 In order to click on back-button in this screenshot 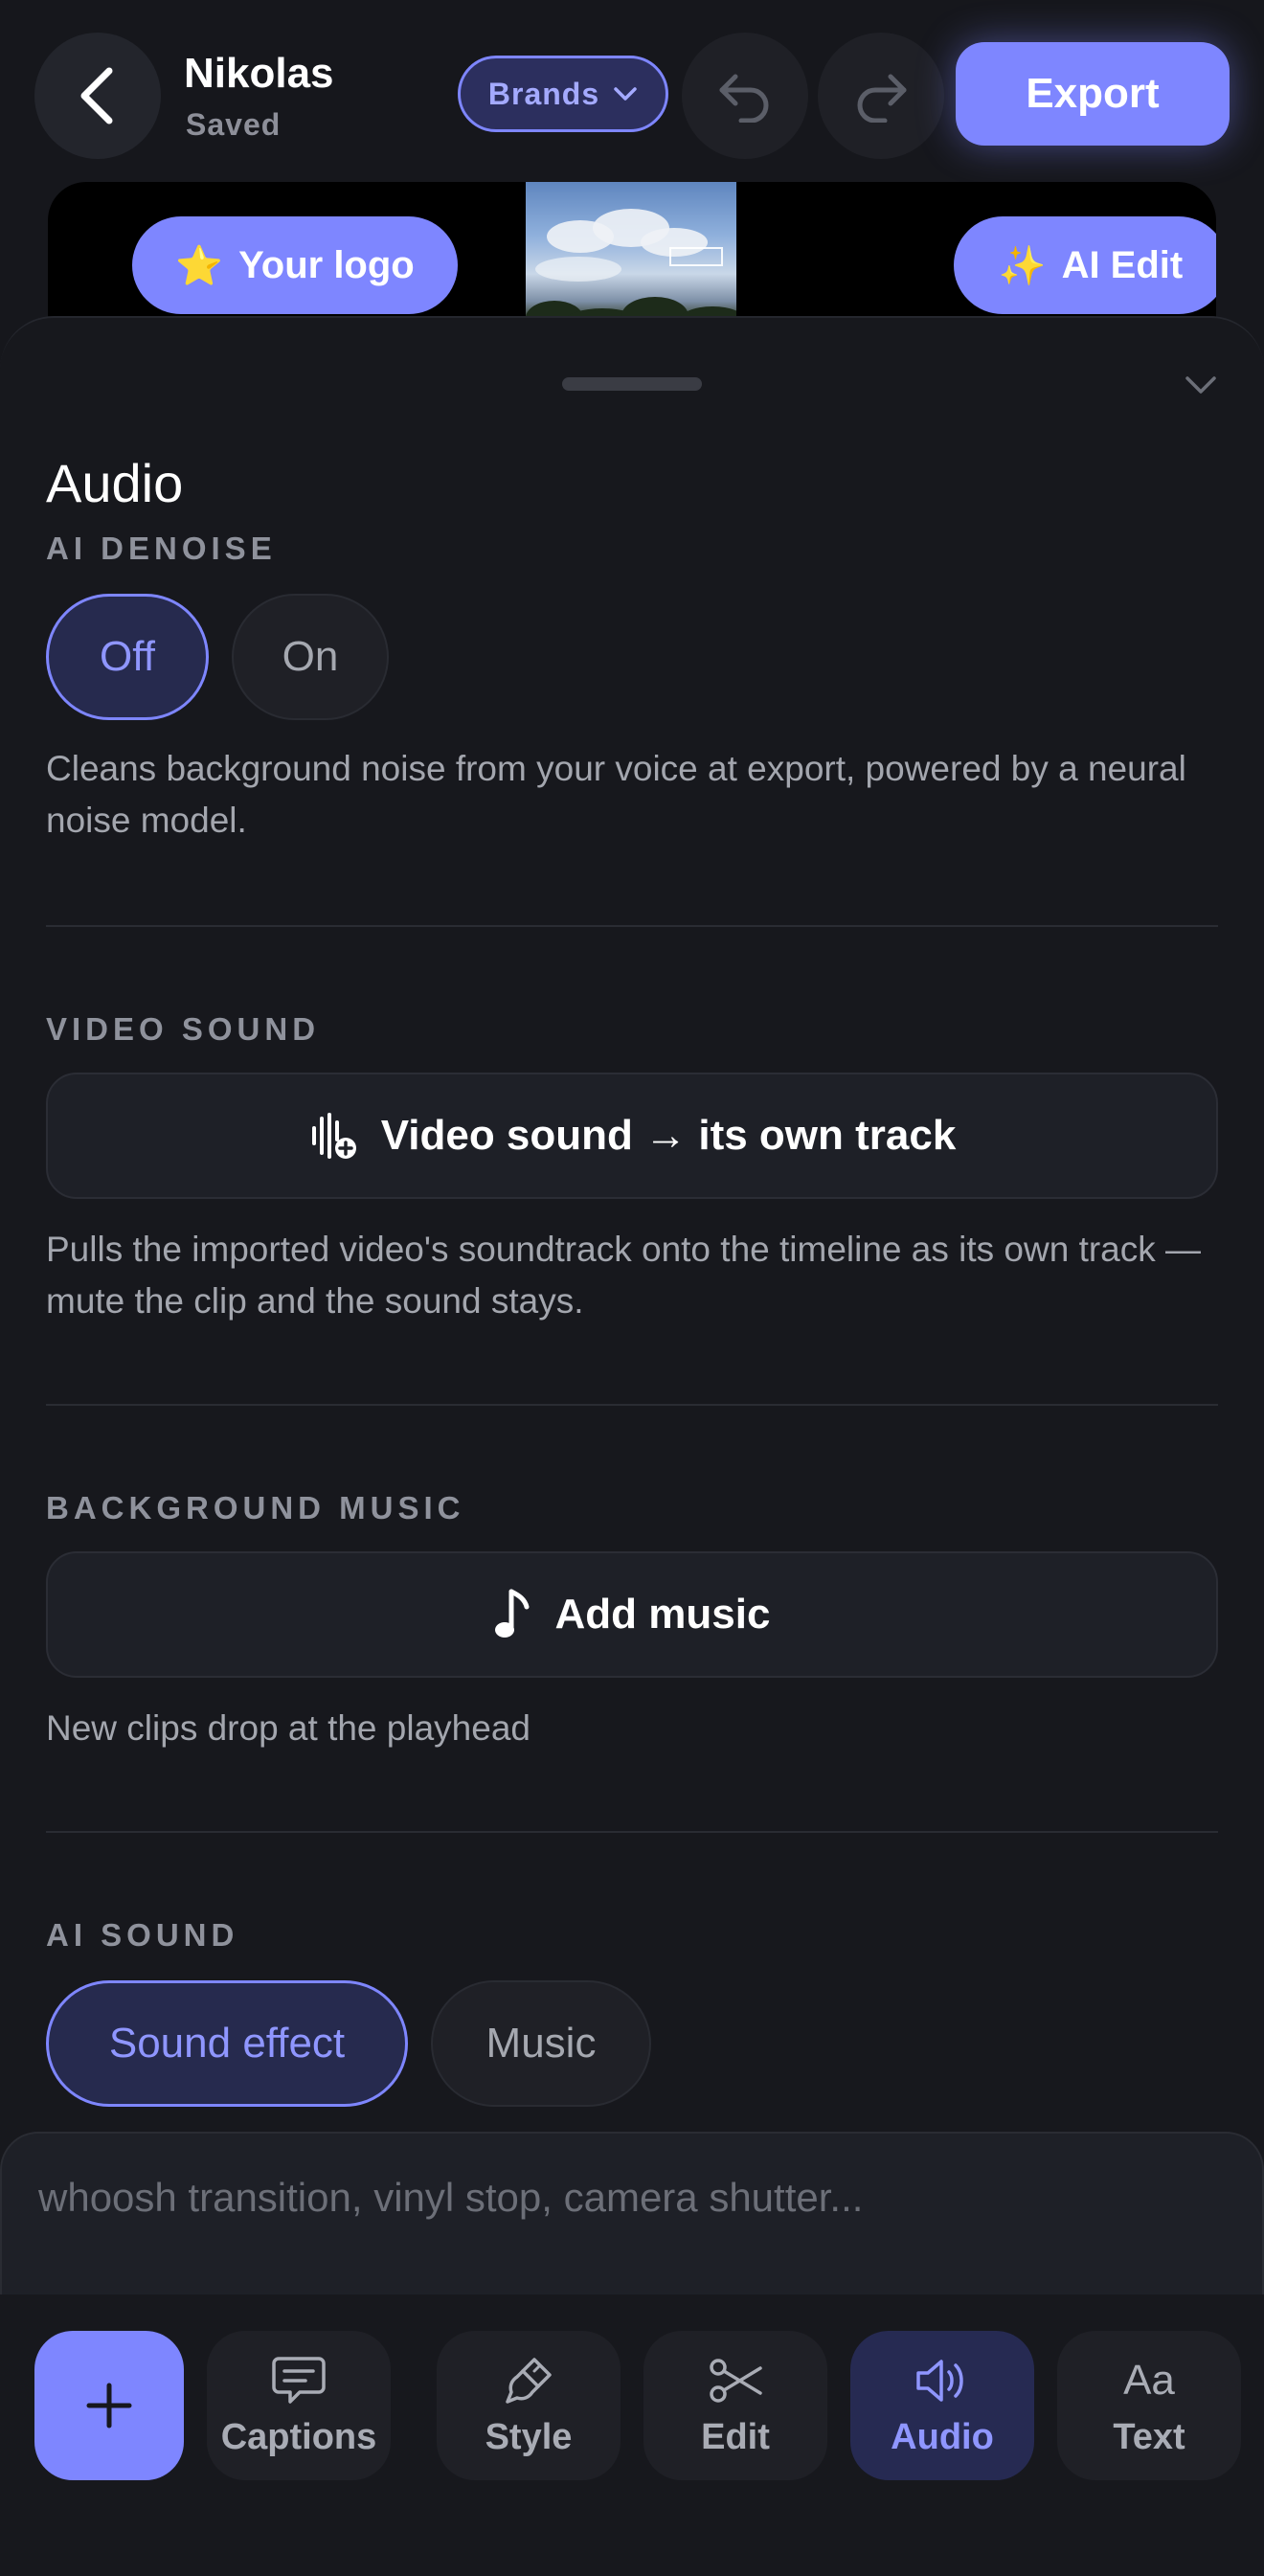, I will do `click(97, 96)`.